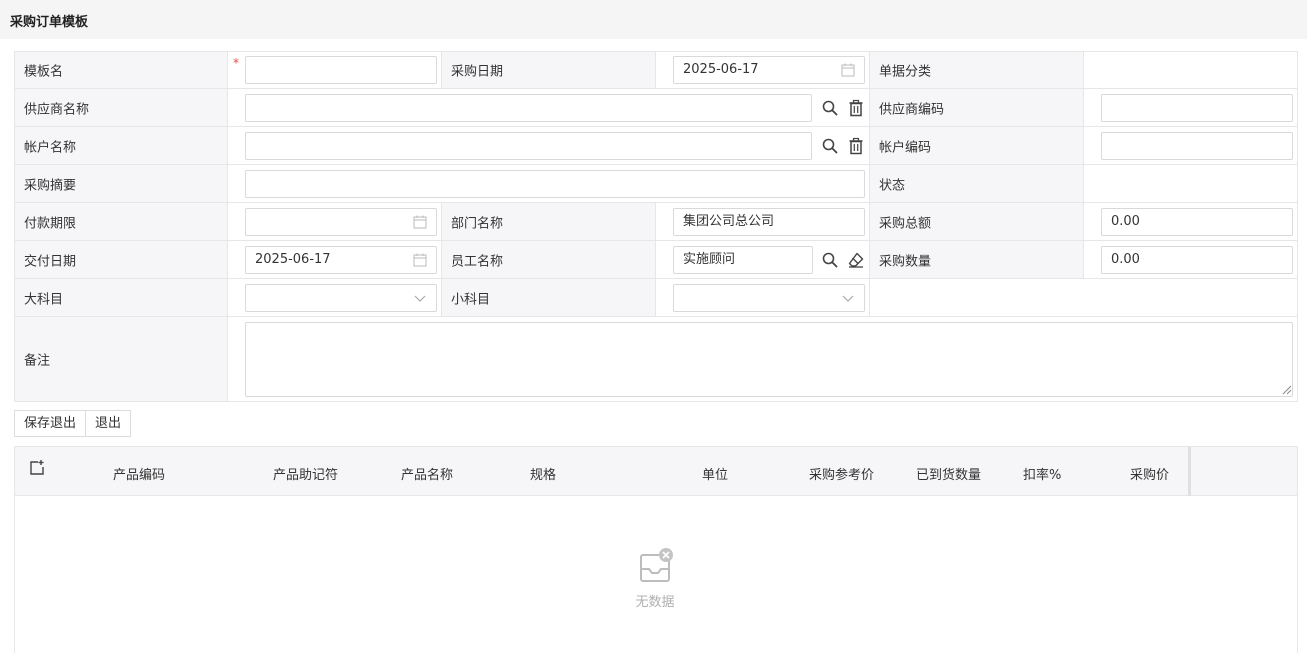  What do you see at coordinates (50, 423) in the screenshot?
I see `save-exit-button: 保存退出` at bounding box center [50, 423].